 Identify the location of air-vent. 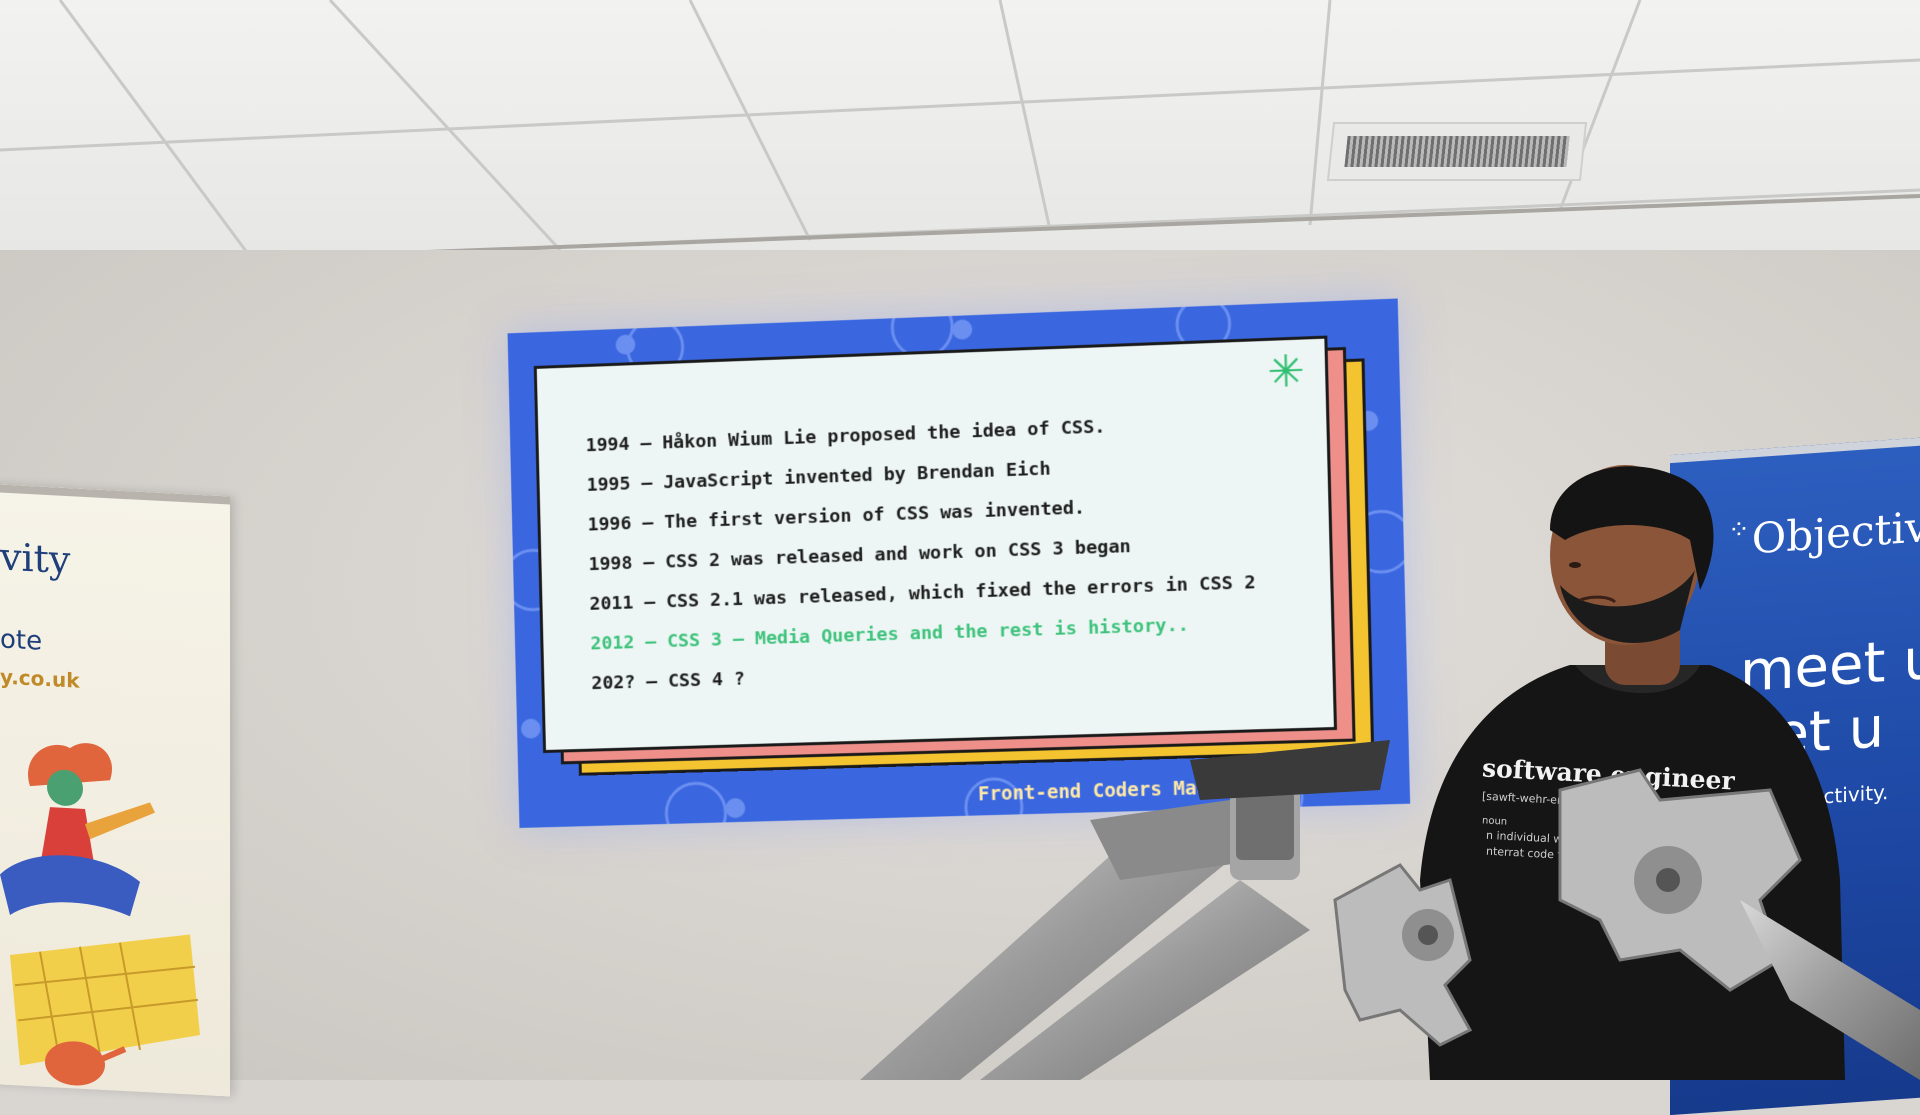
(1457, 151).